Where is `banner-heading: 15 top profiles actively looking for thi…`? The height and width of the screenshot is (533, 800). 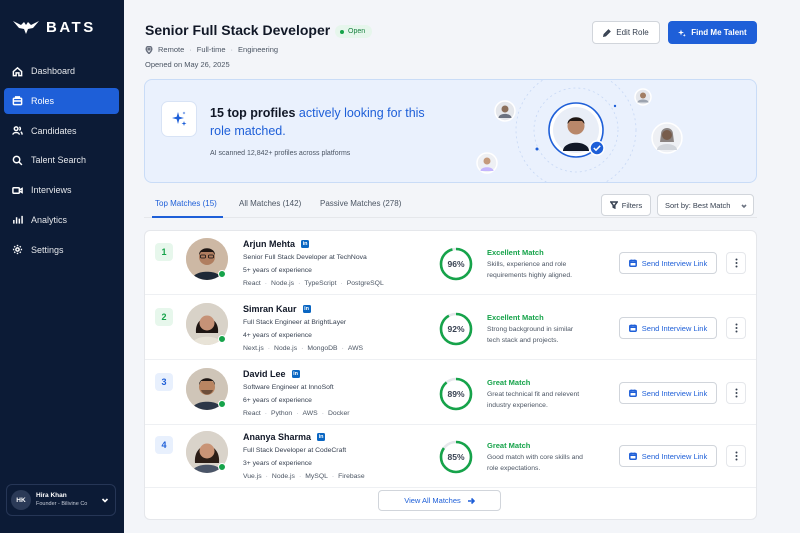 banner-heading: 15 top profiles actively looking for thi… is located at coordinates (325, 122).